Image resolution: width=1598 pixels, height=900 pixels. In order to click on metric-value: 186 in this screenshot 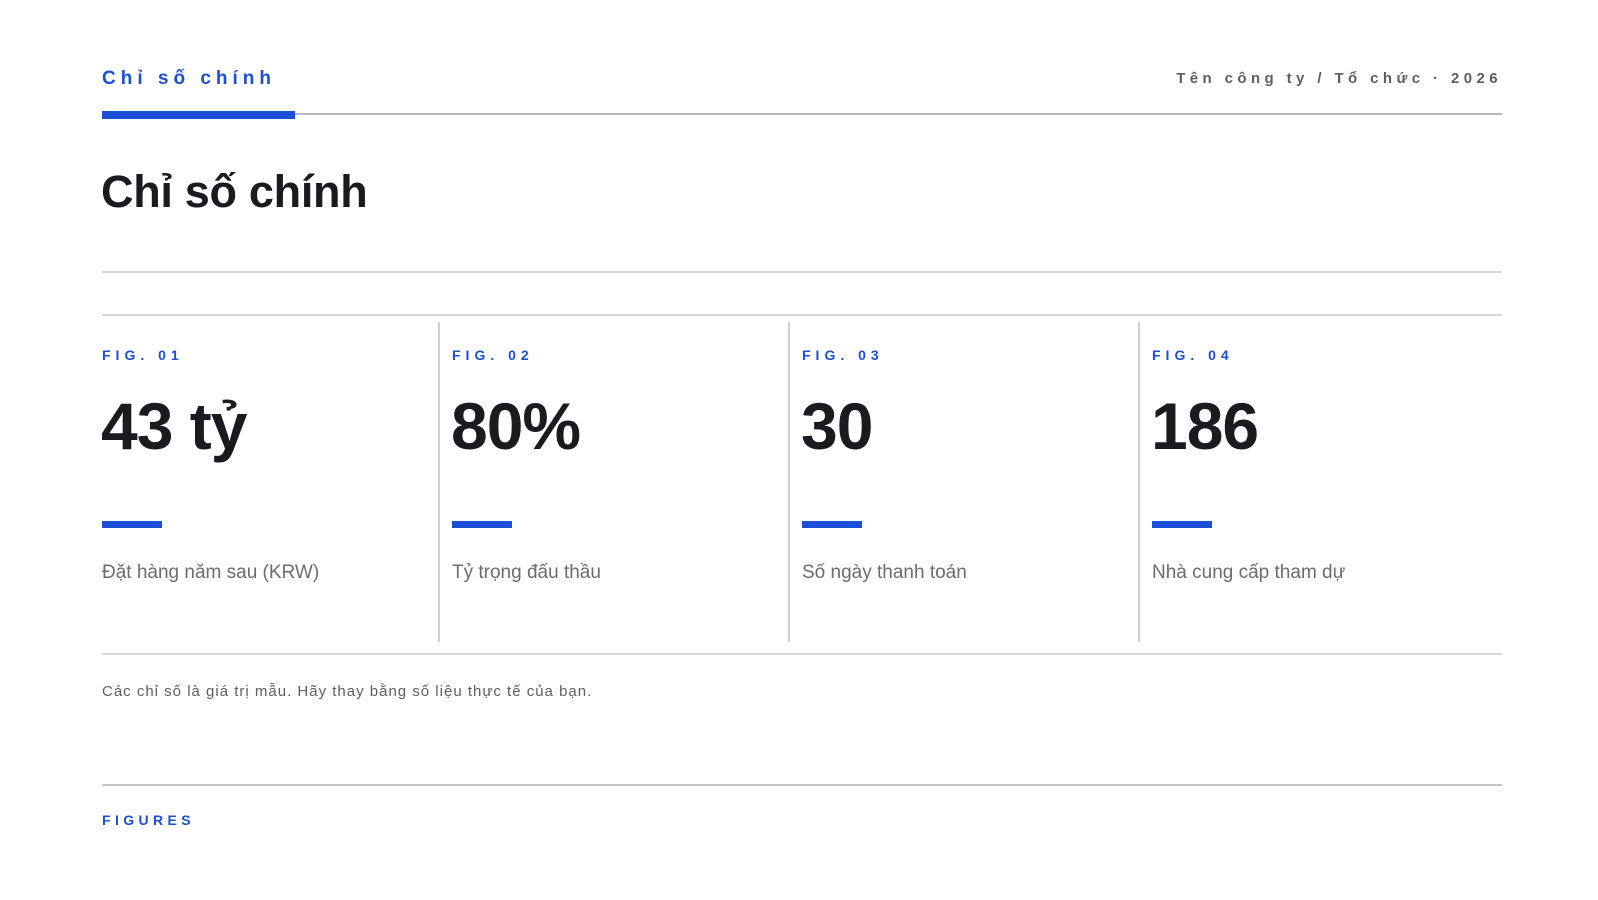, I will do `click(1205, 426)`.